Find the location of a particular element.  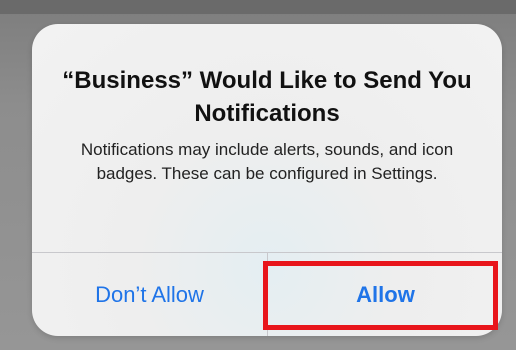

allow-button: Allow is located at coordinates (385, 294).